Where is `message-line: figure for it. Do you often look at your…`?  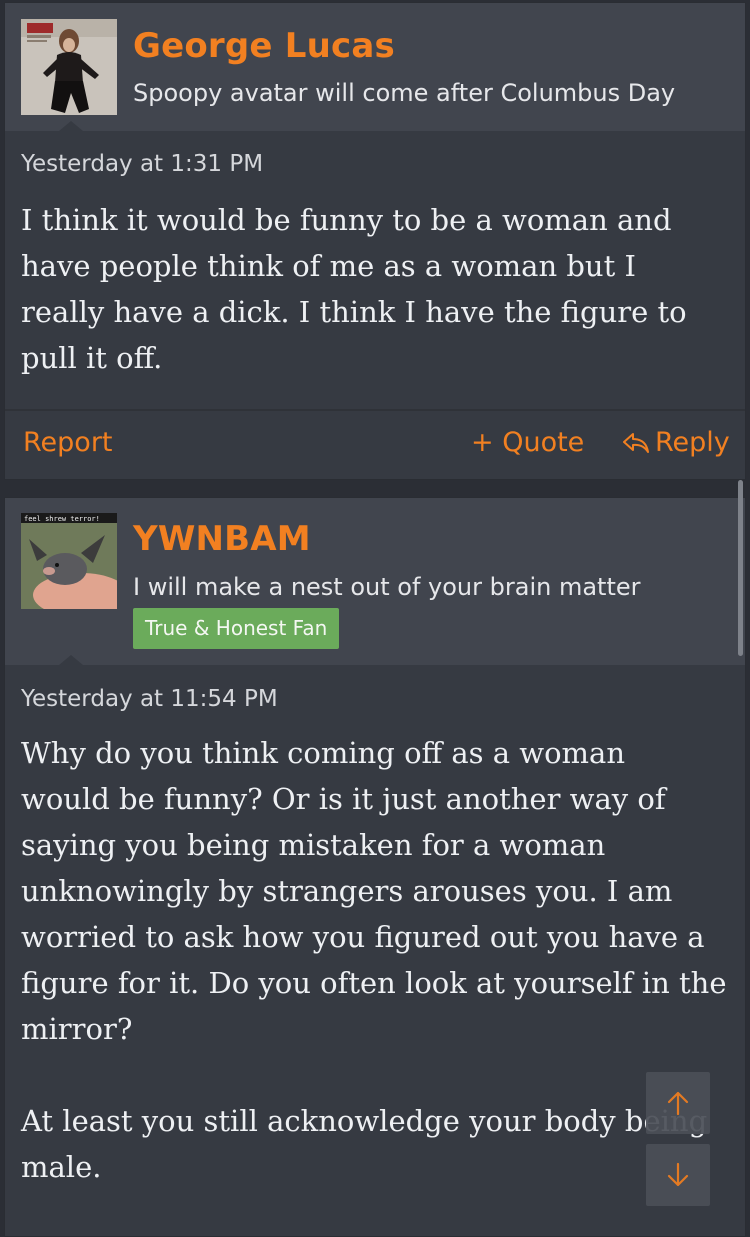 message-line: figure for it. Do you often look at your… is located at coordinates (374, 983).